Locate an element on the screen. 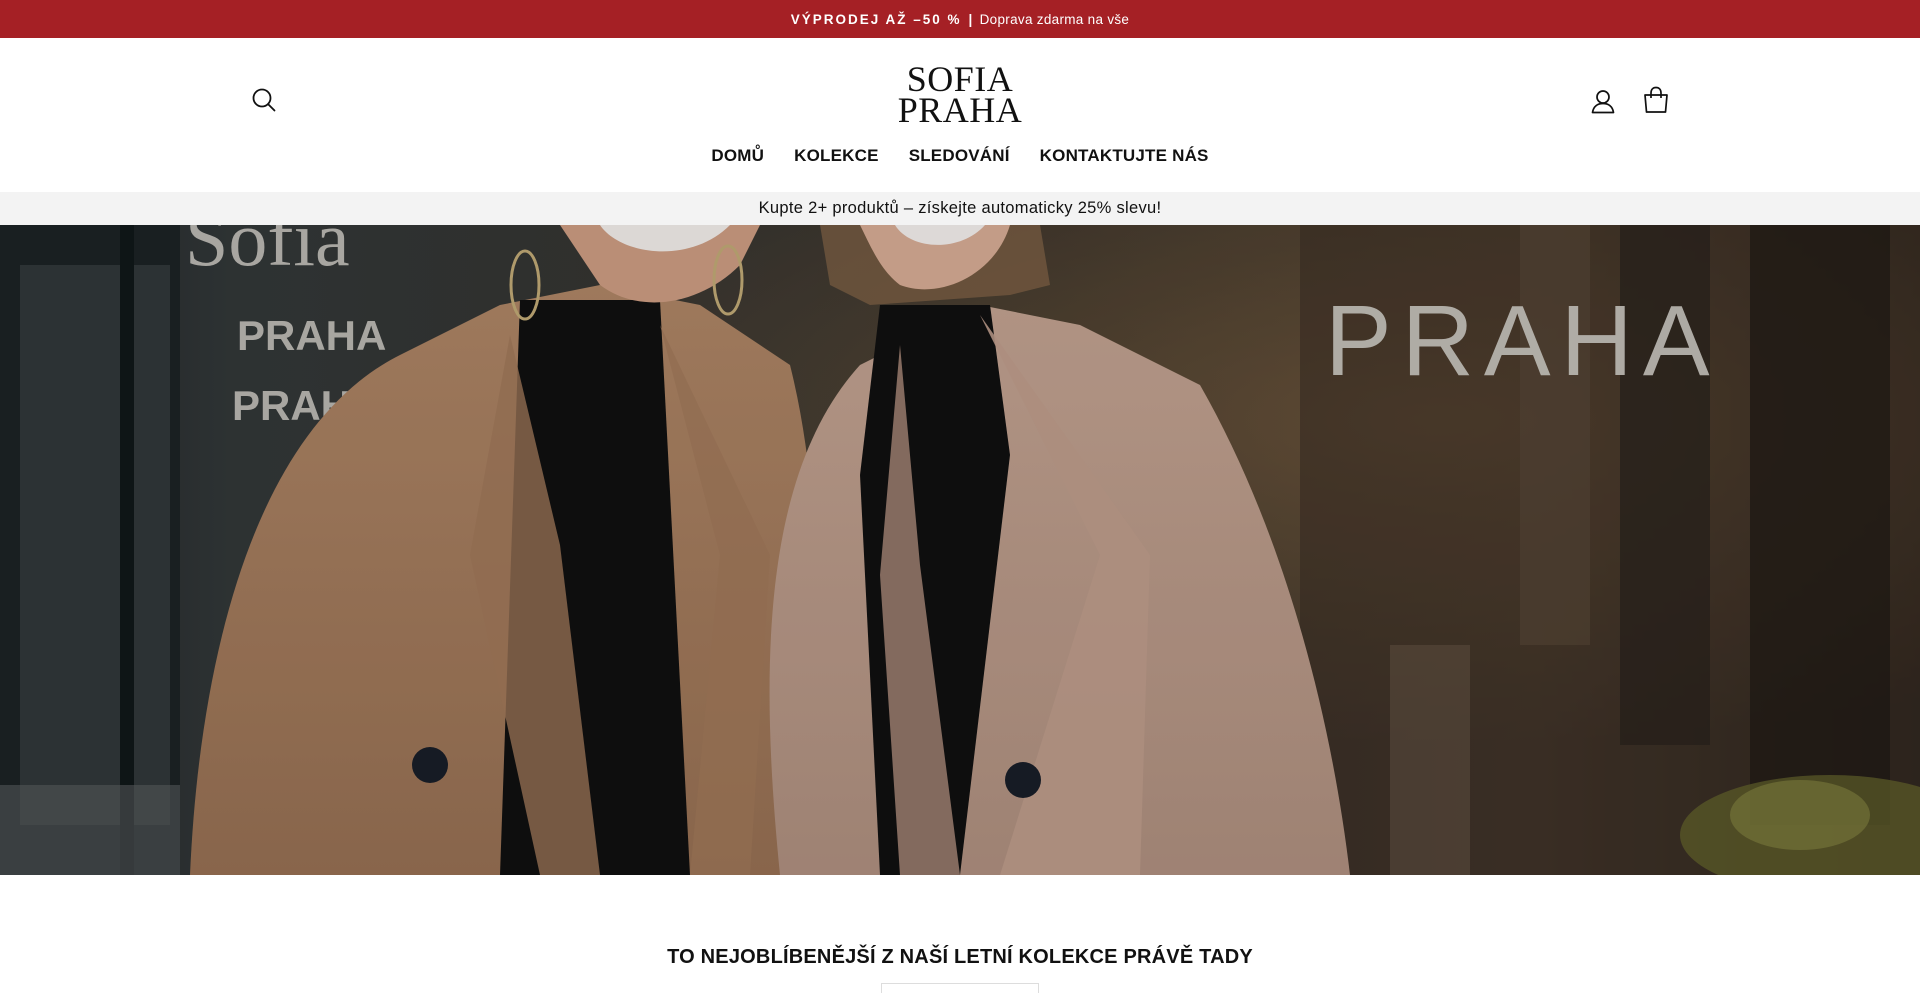 This screenshot has width=1920, height=993. account-button is located at coordinates (1603, 101).